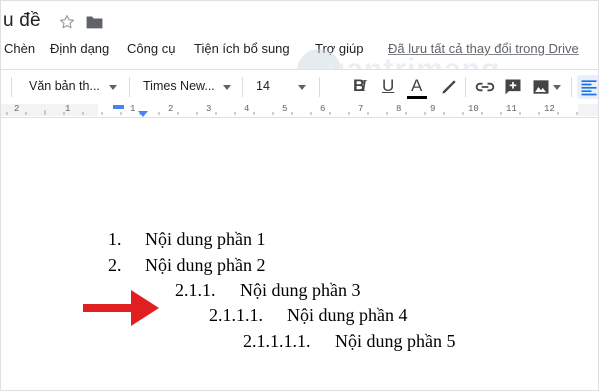 Image resolution: width=599 pixels, height=391 pixels. What do you see at coordinates (277, 341) in the screenshot?
I see `list-number: 2.1.1.1.1.` at bounding box center [277, 341].